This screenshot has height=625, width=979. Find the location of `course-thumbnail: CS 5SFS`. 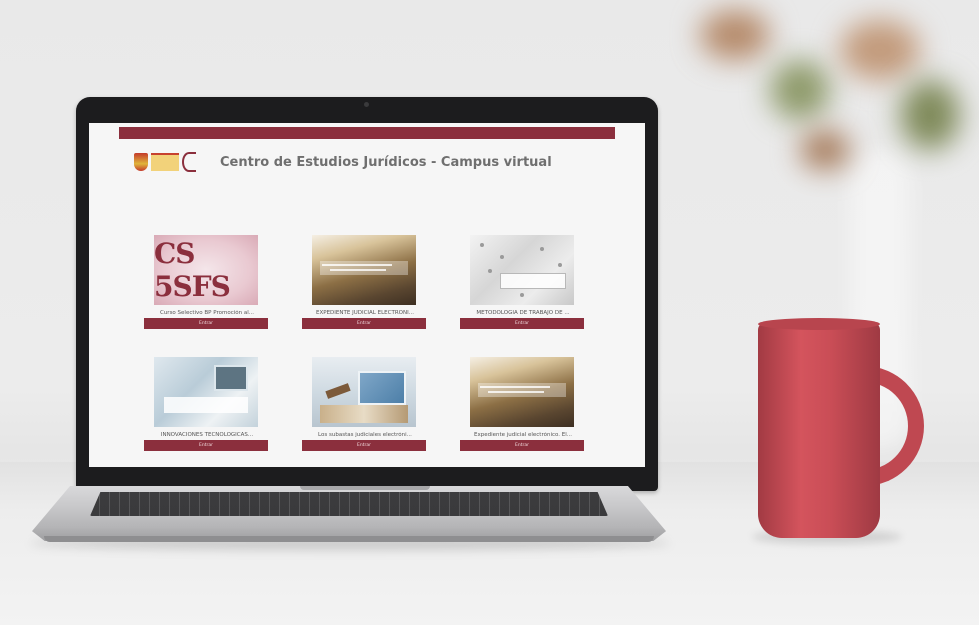

course-thumbnail: CS 5SFS is located at coordinates (206, 270).